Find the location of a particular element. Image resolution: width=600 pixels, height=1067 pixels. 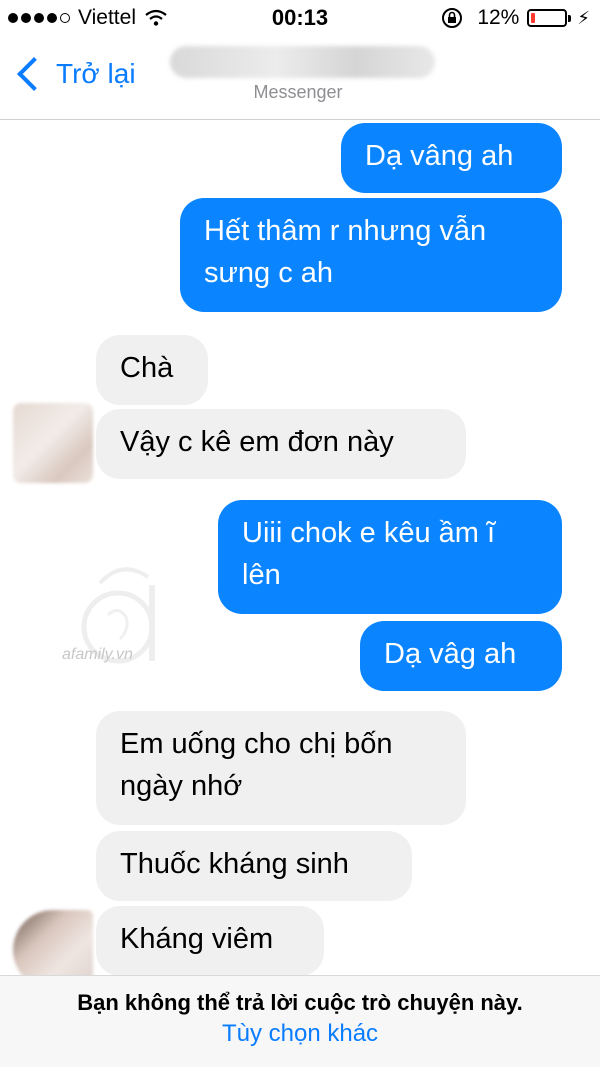

navigation-bar: Trở lại Messenger is located at coordinates (300, 80).